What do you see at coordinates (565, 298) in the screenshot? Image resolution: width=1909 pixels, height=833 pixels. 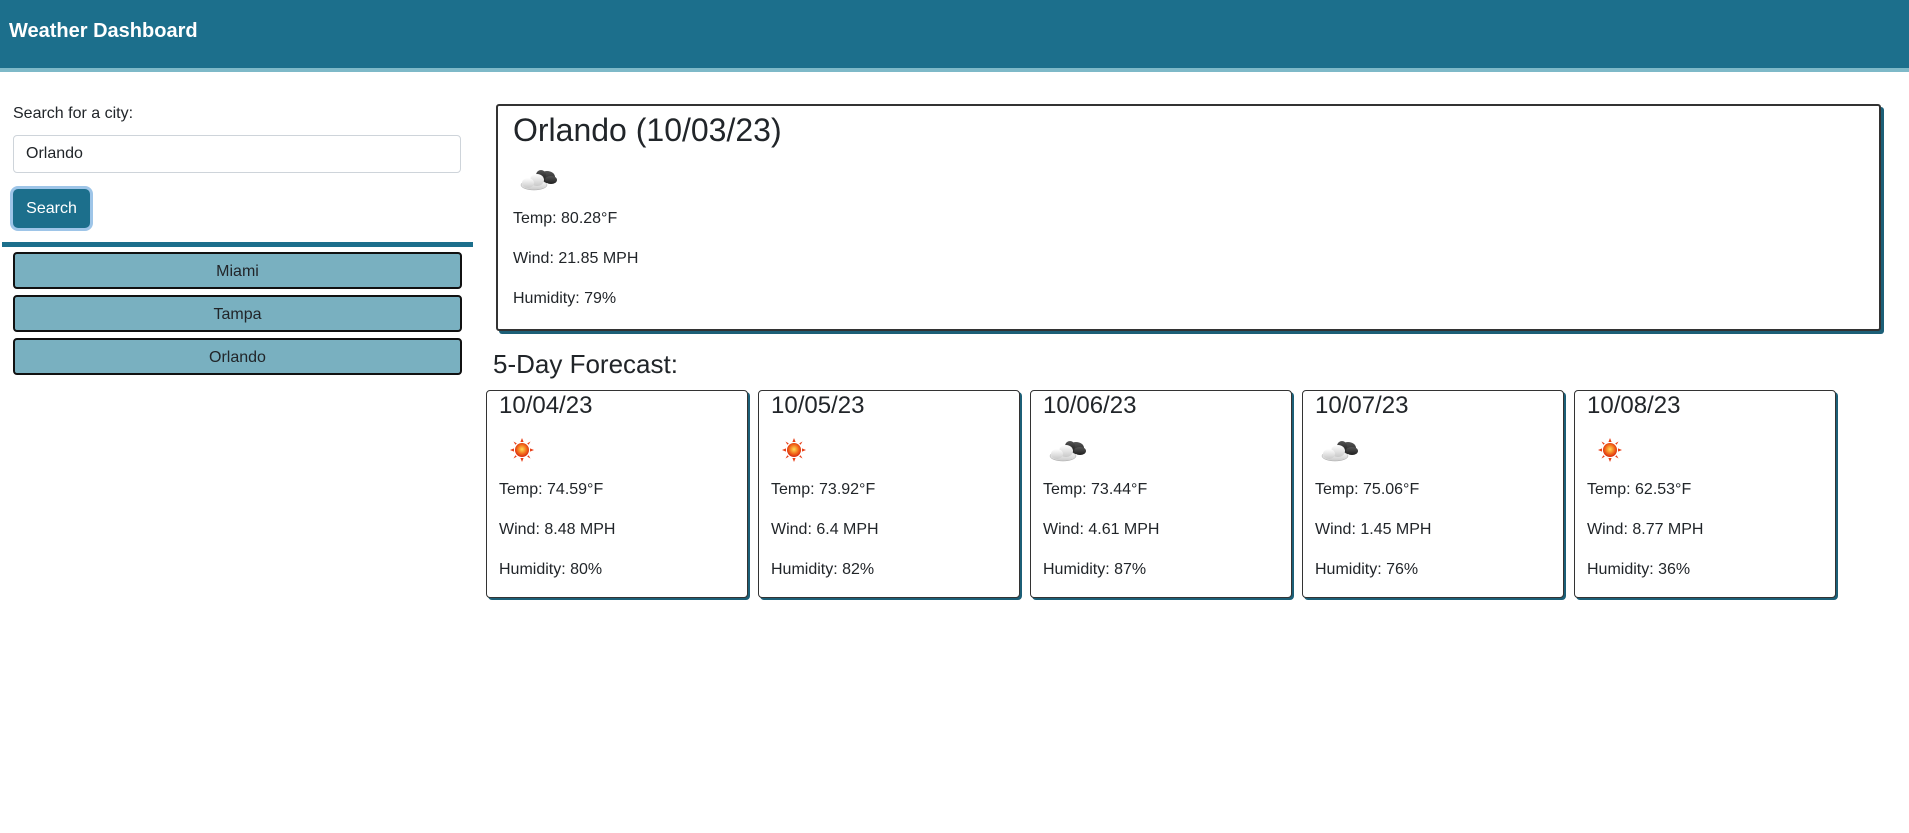 I see `current-humidity: Humidity: 79%` at bounding box center [565, 298].